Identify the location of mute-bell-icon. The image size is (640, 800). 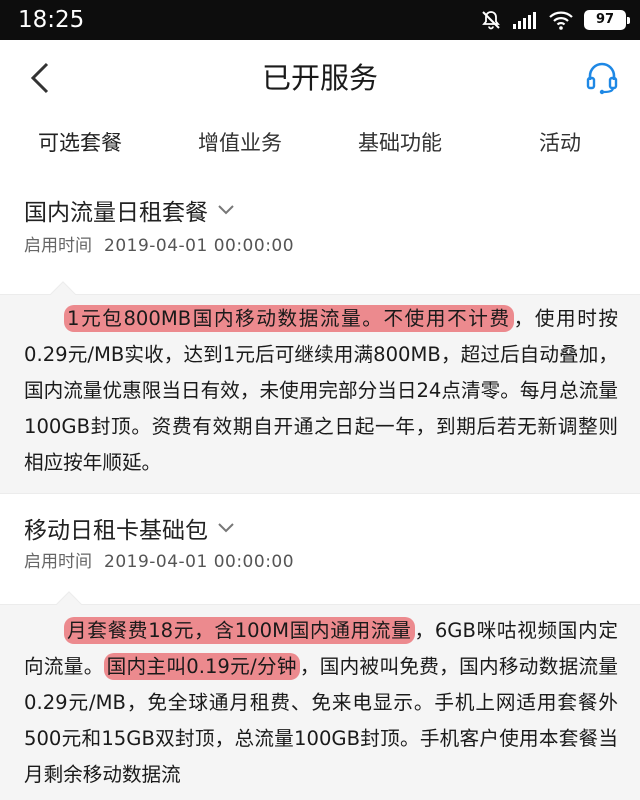
(491, 20).